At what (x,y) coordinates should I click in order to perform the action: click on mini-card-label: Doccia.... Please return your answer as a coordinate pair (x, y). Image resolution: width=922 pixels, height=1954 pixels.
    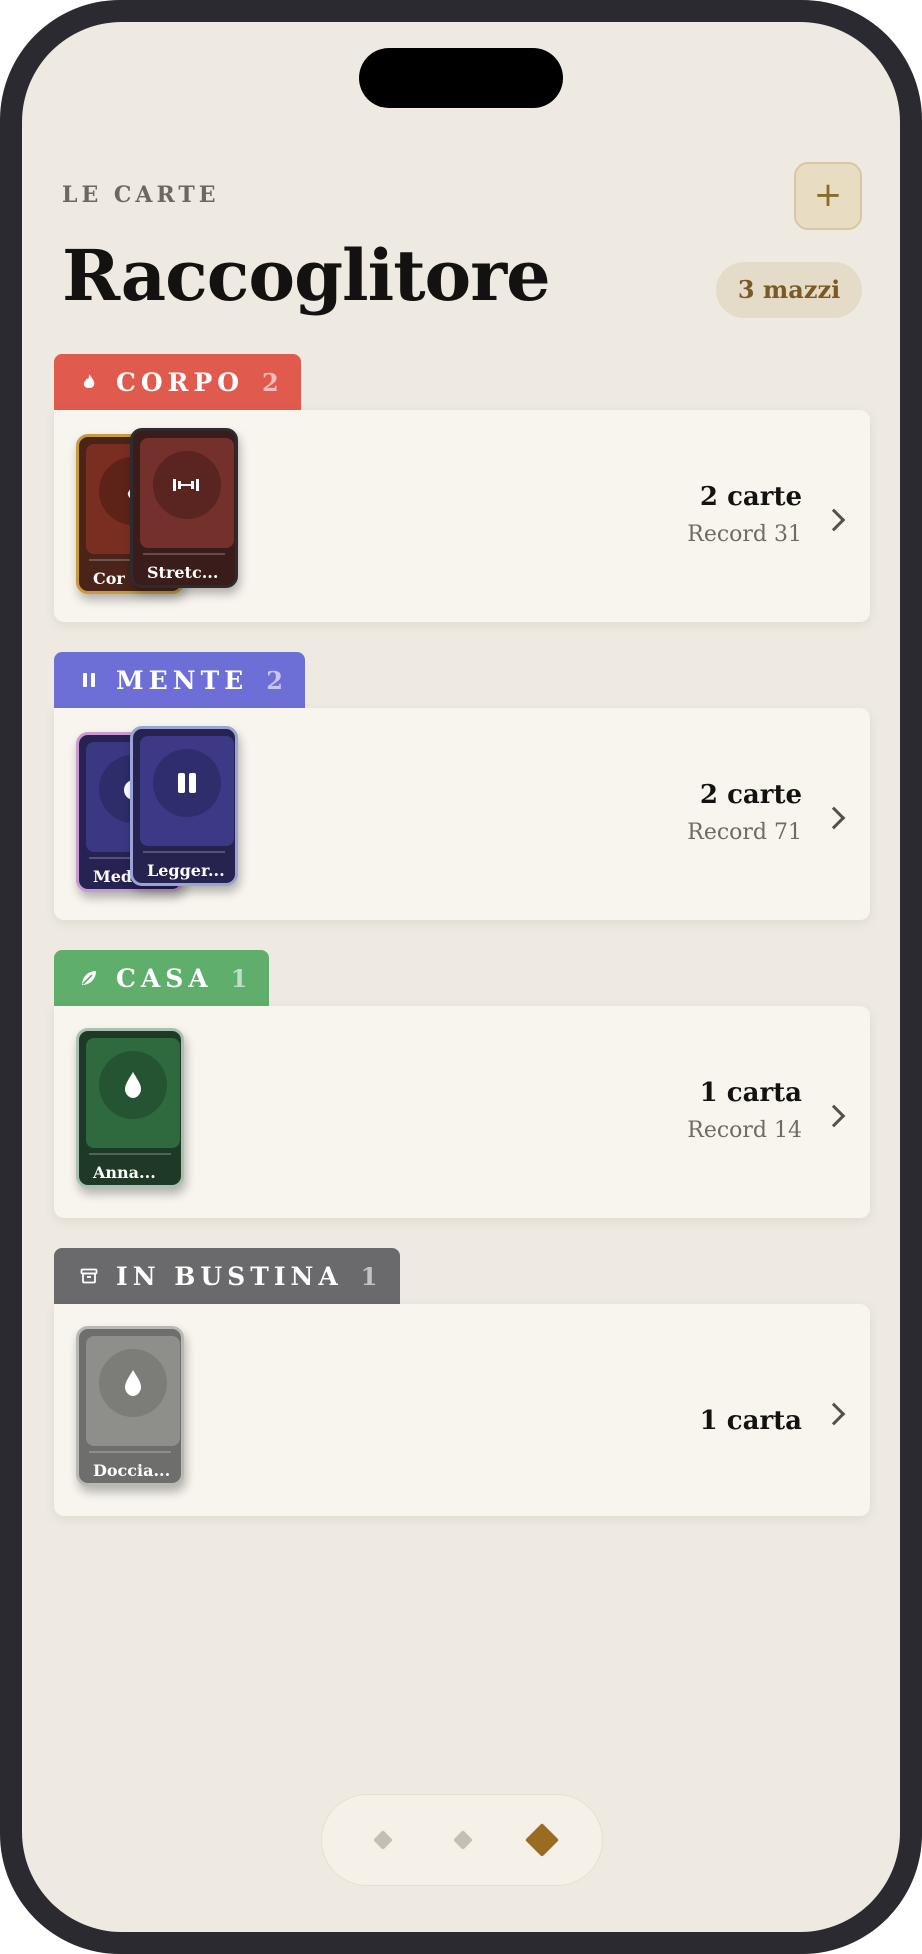
    Looking at the image, I should click on (132, 1470).